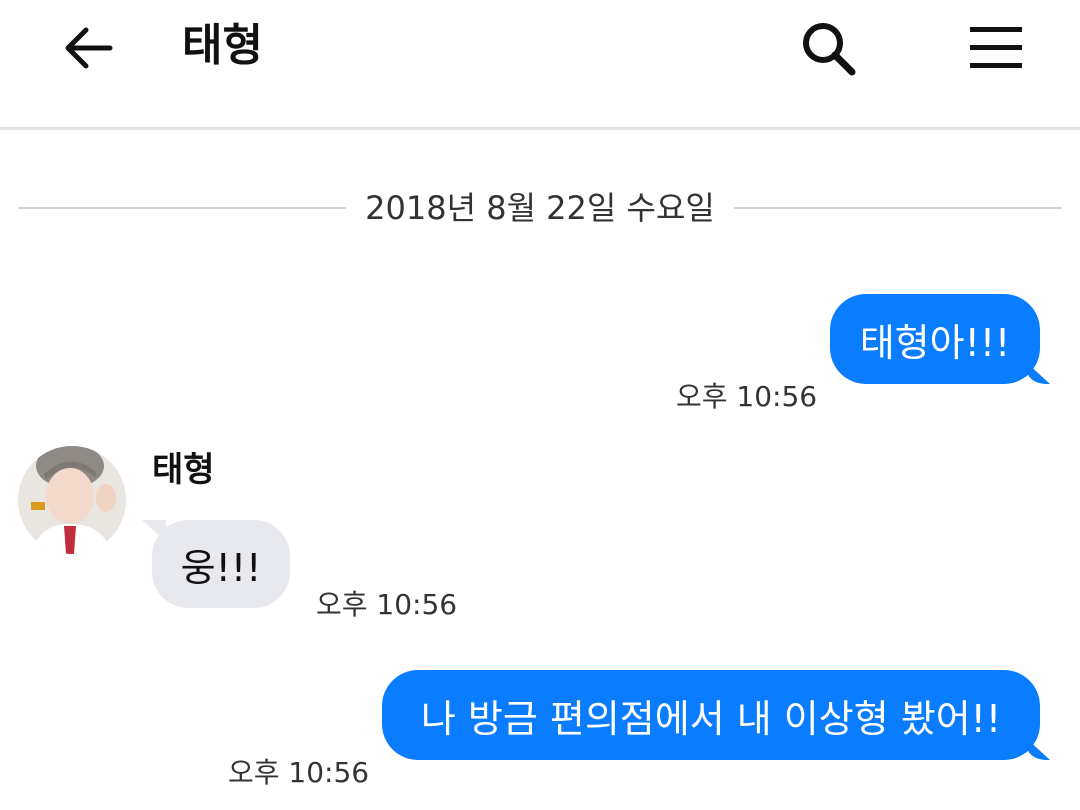 Image resolution: width=1080 pixels, height=810 pixels. I want to click on date-divider: 2018년 8월 22일 수요일, so click(540, 208).